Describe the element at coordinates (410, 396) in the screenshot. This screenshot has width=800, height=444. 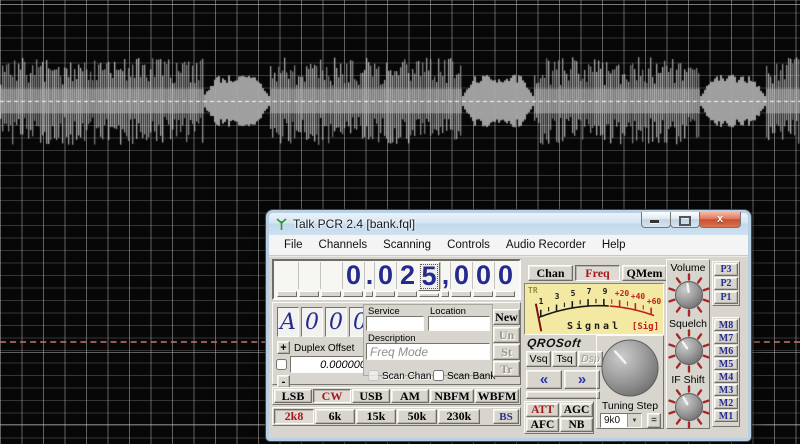
I see `mode-am: AM` at that location.